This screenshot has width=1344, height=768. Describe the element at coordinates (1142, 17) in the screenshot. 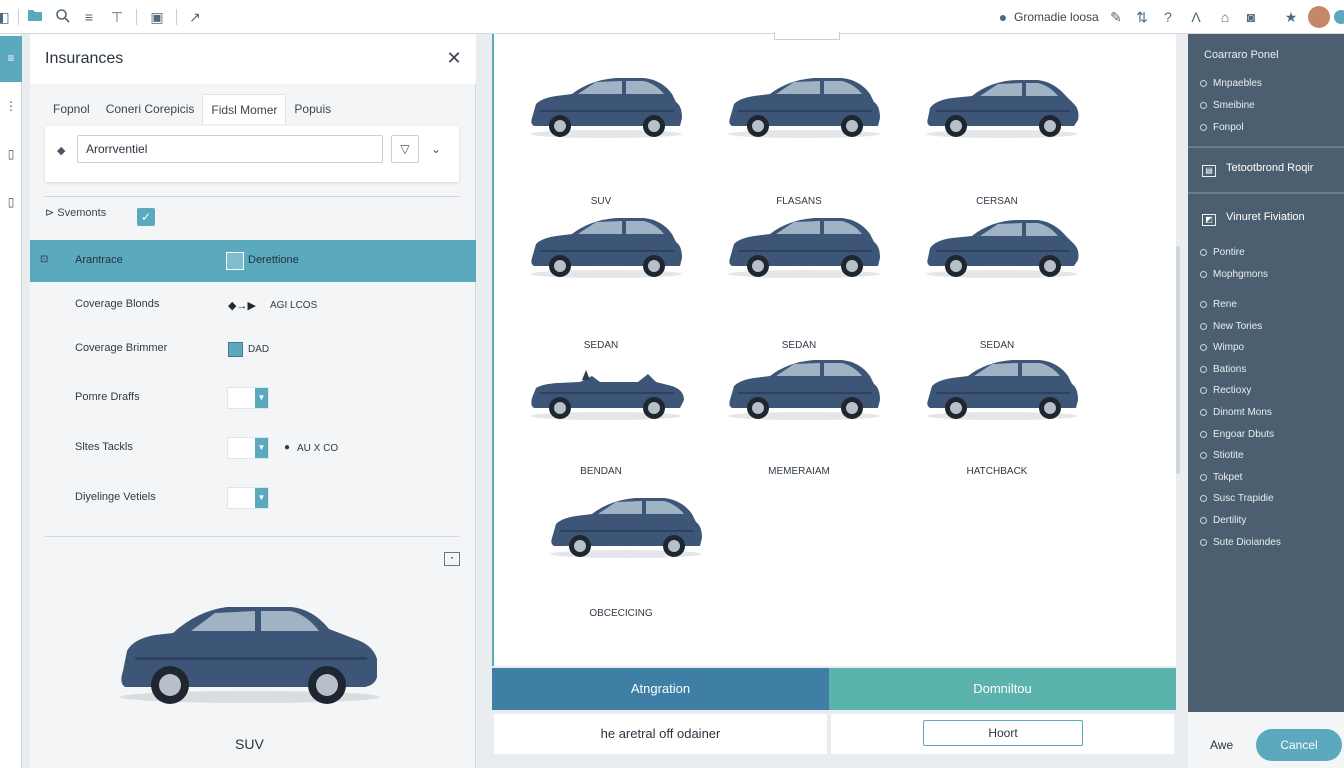

I see `sort-icon: ⇅` at that location.